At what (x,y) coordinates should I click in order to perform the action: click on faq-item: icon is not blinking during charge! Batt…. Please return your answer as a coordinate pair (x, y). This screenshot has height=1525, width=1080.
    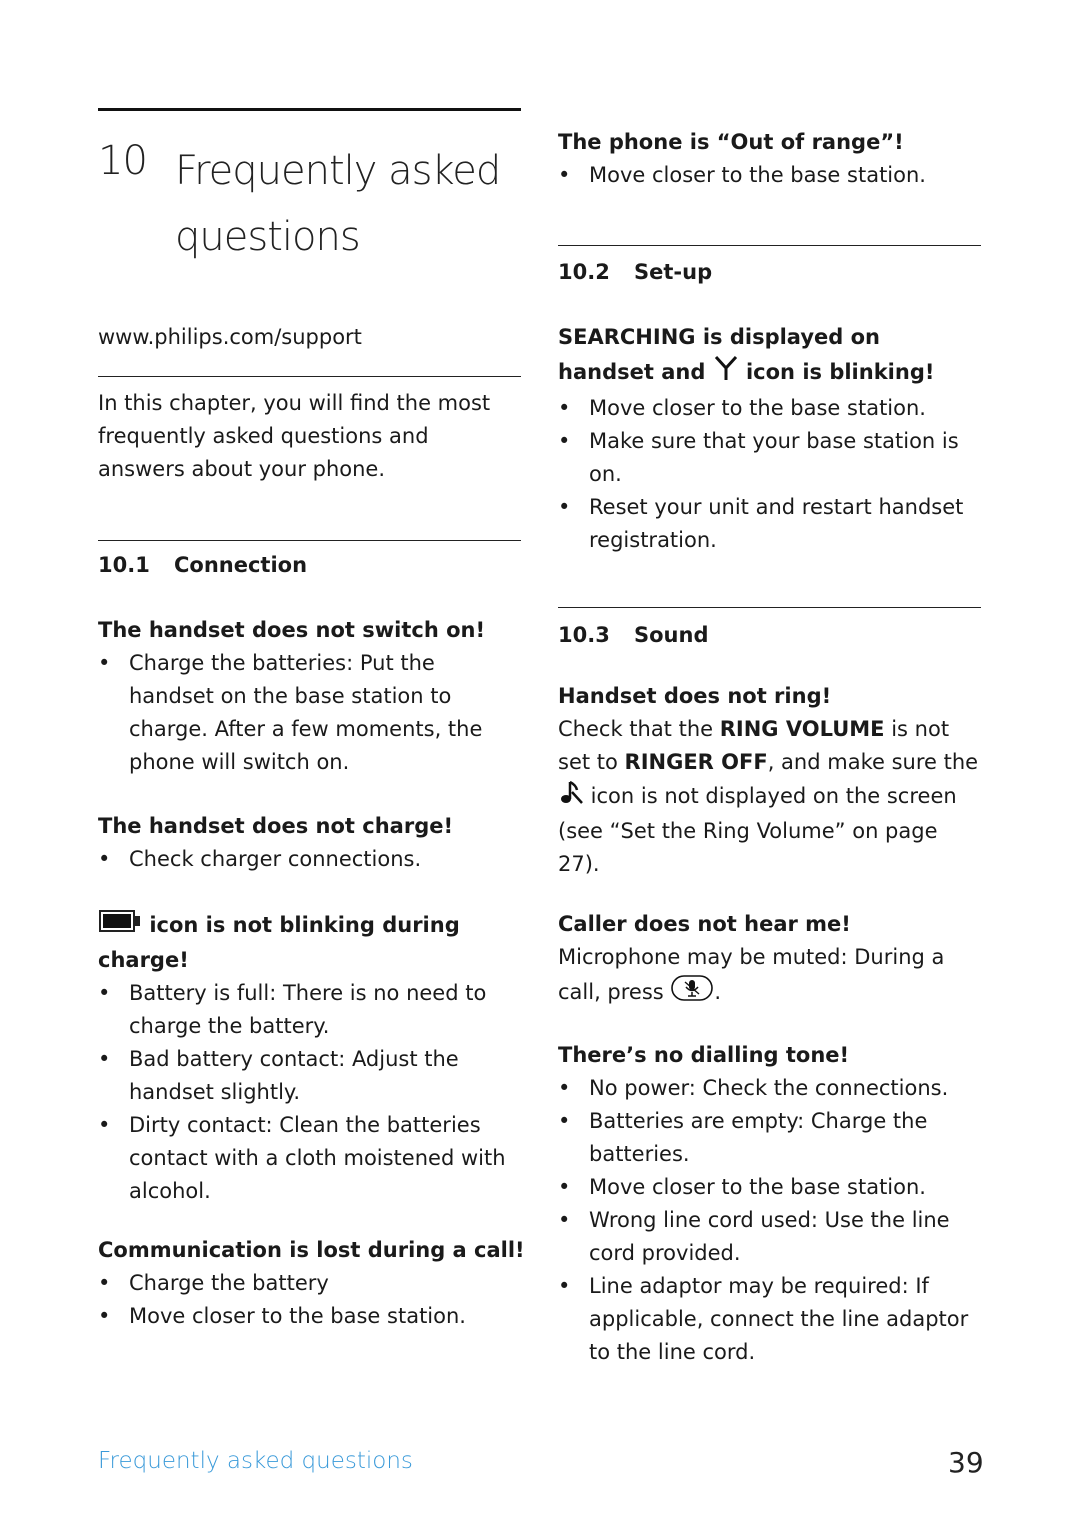
    Looking at the image, I should click on (309, 1058).